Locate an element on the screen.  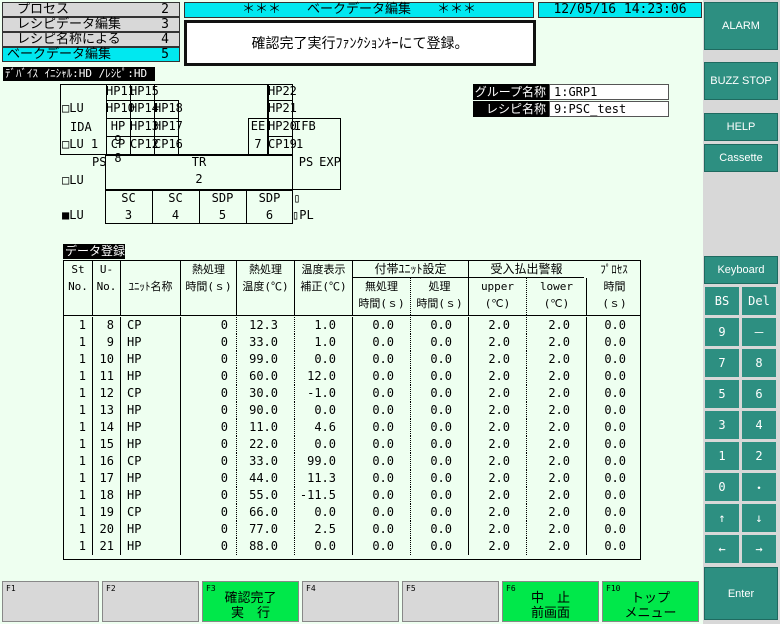
table-row: 1 14 HP 0 11.0 4.6 0.0 0.0 2.0 2.0 0.0 is located at coordinates (352, 427).